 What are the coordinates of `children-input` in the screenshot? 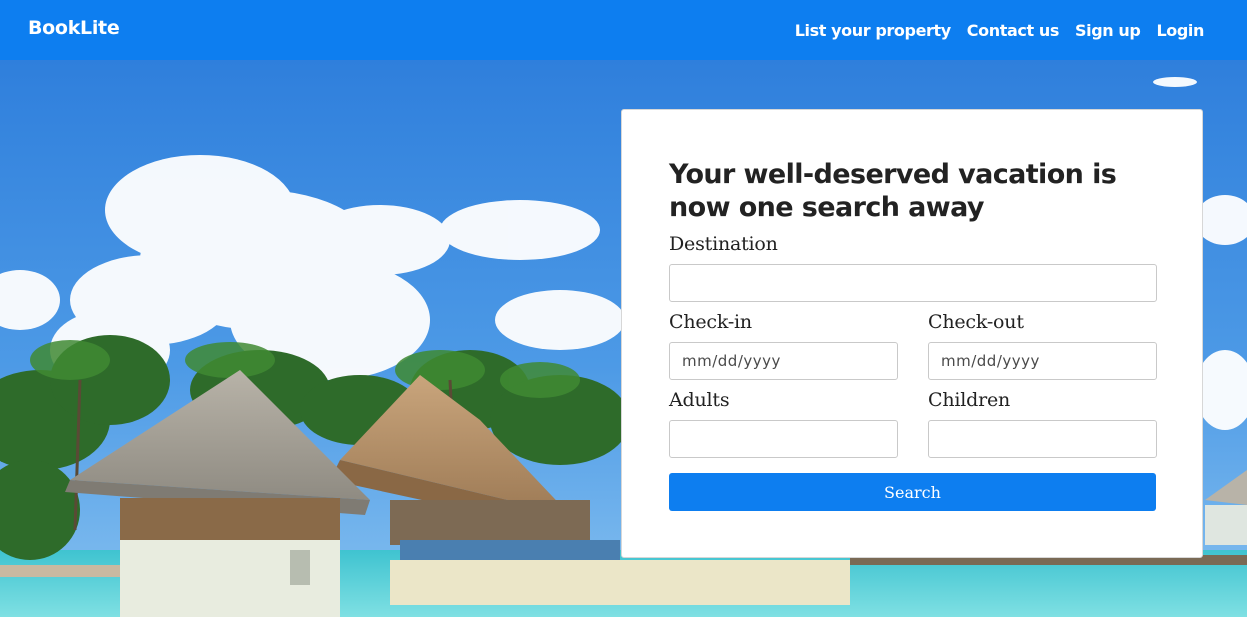 It's located at (1042, 439).